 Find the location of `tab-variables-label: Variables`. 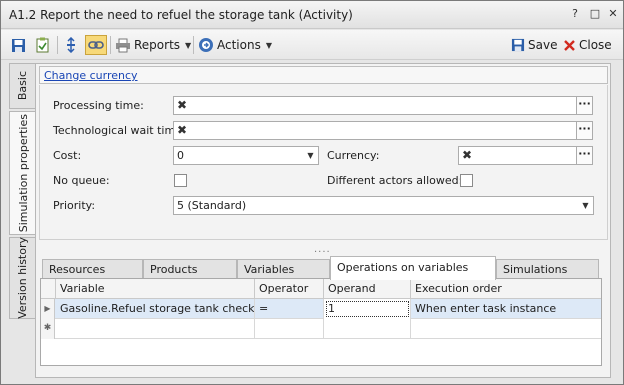

tab-variables-label: Variables is located at coordinates (269, 269).